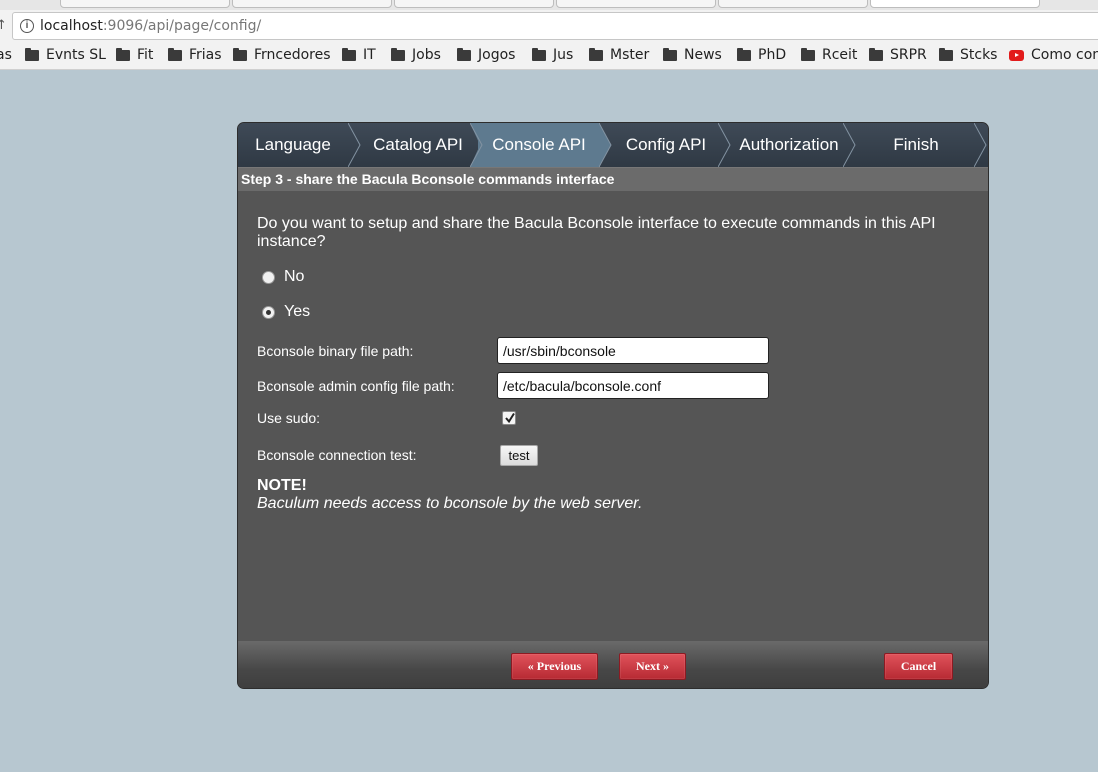 This screenshot has width=1098, height=772. I want to click on bookmark-item: Evnts SL, so click(65, 55).